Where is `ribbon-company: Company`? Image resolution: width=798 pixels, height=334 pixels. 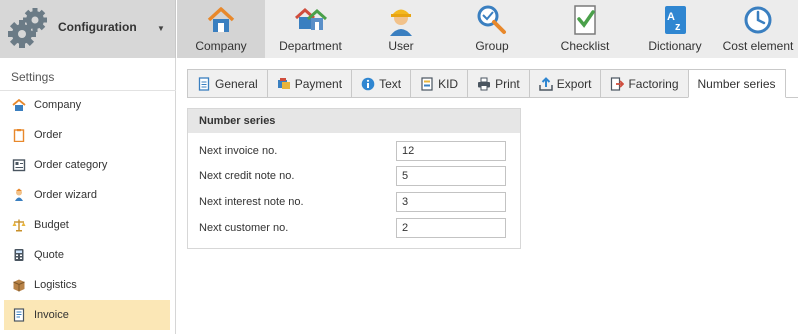
ribbon-company: Company is located at coordinates (221, 29).